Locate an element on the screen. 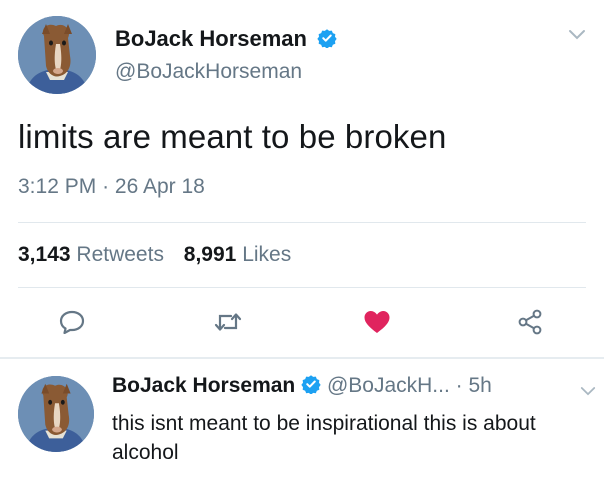  author-avatar is located at coordinates (57, 55).